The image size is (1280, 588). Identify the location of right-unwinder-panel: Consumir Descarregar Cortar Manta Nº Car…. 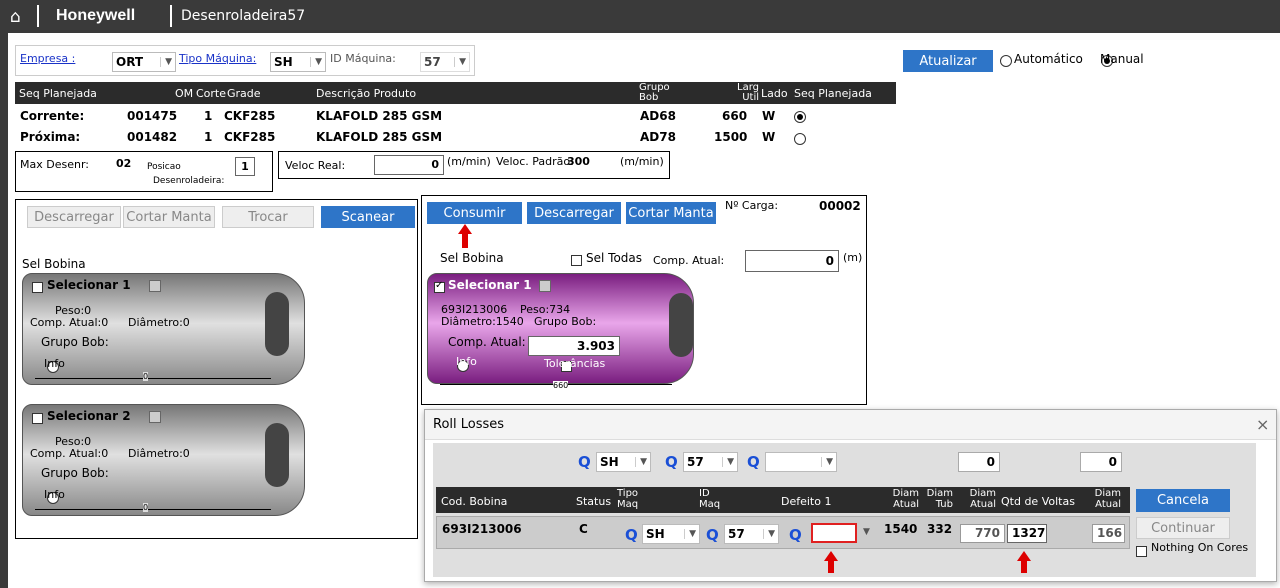
(644, 300).